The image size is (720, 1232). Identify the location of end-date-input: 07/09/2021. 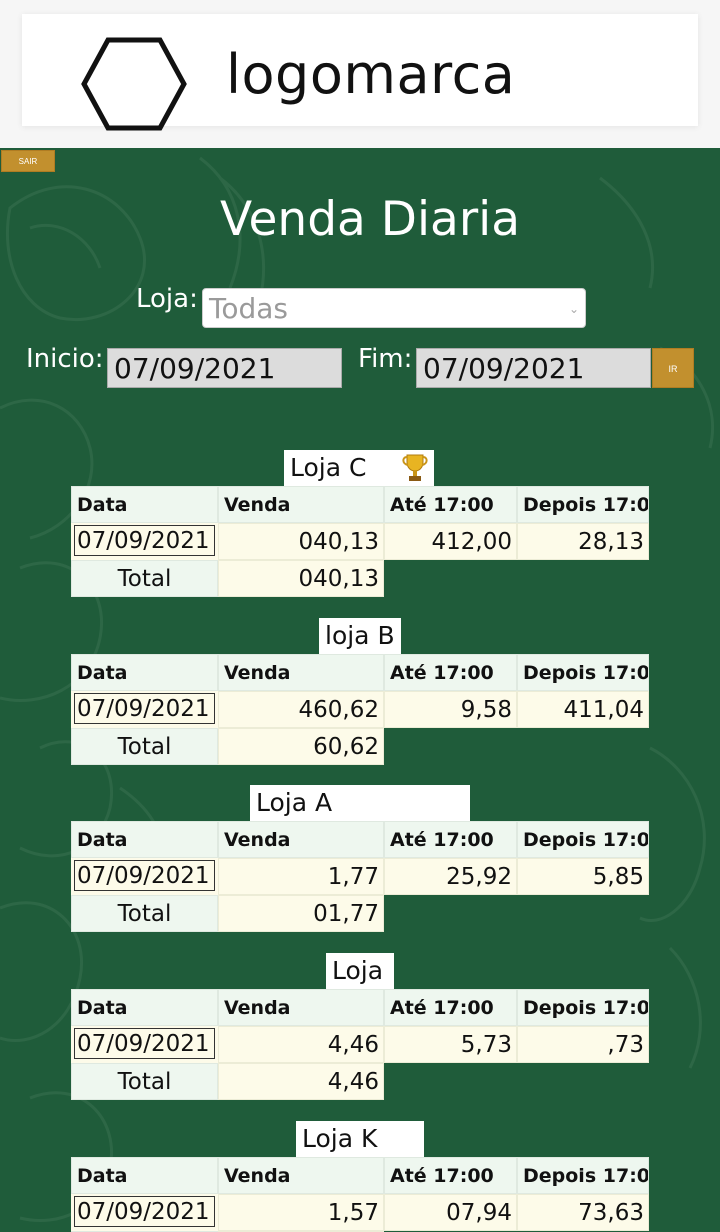
(533, 368).